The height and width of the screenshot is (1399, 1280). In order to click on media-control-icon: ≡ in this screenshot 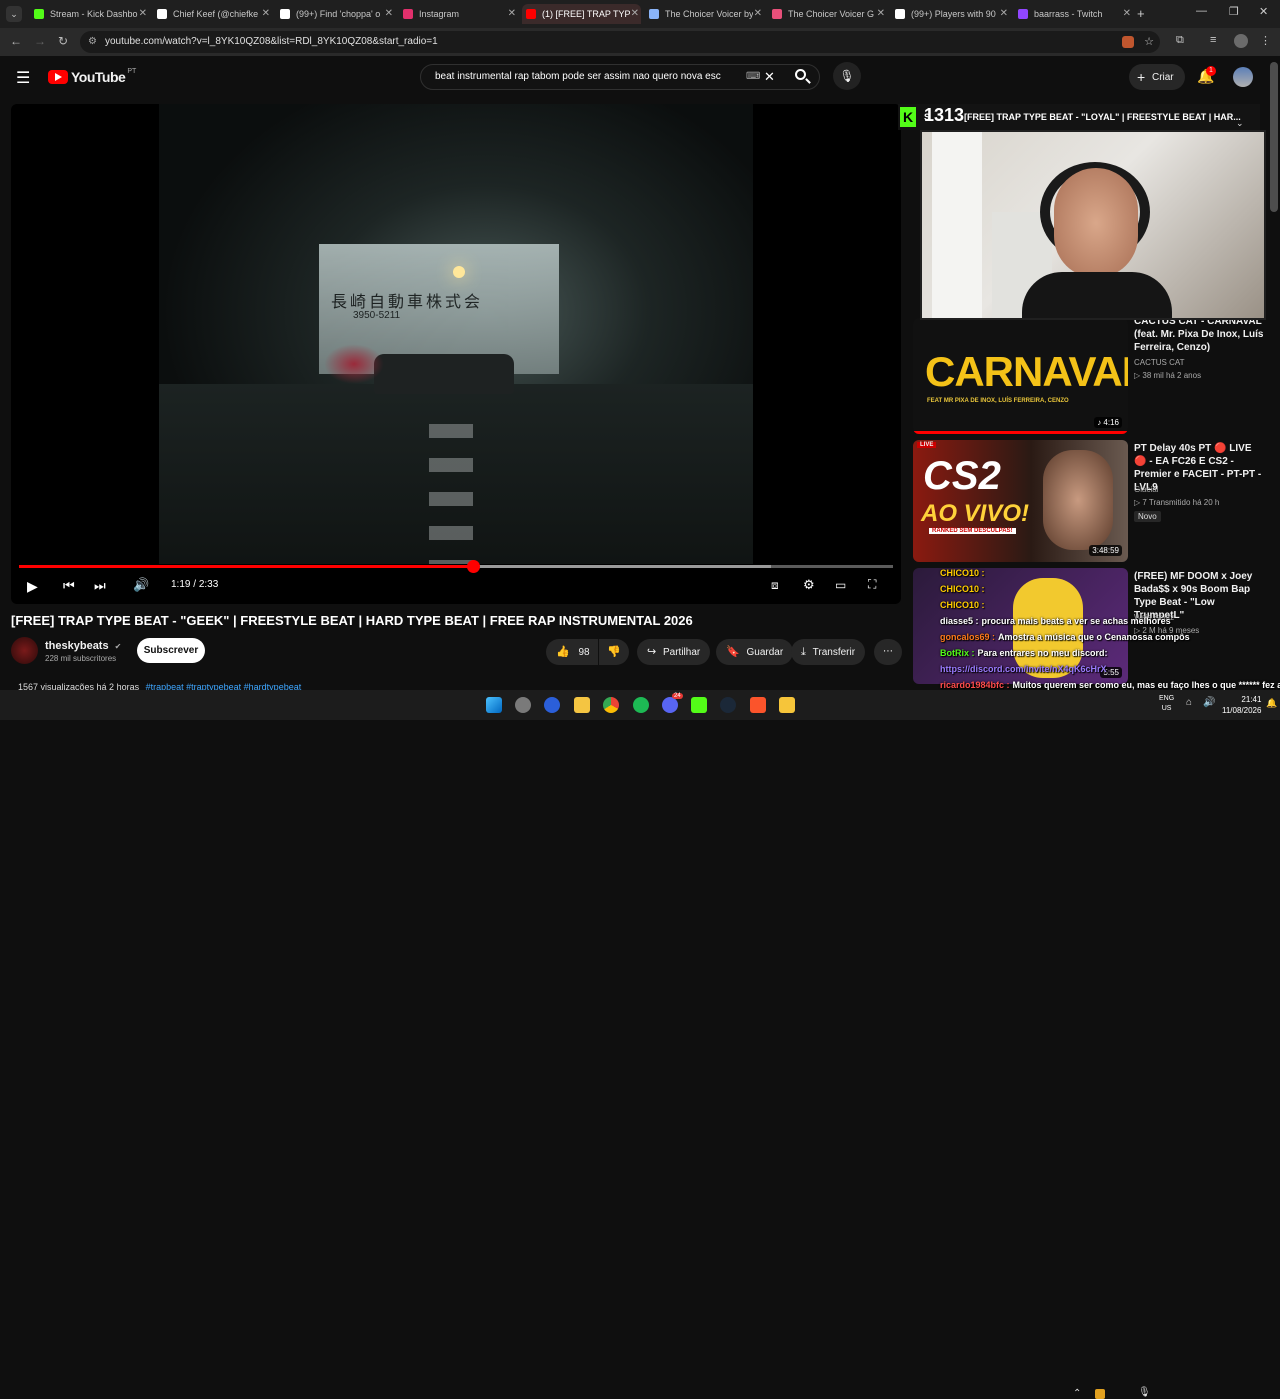, I will do `click(1213, 40)`.